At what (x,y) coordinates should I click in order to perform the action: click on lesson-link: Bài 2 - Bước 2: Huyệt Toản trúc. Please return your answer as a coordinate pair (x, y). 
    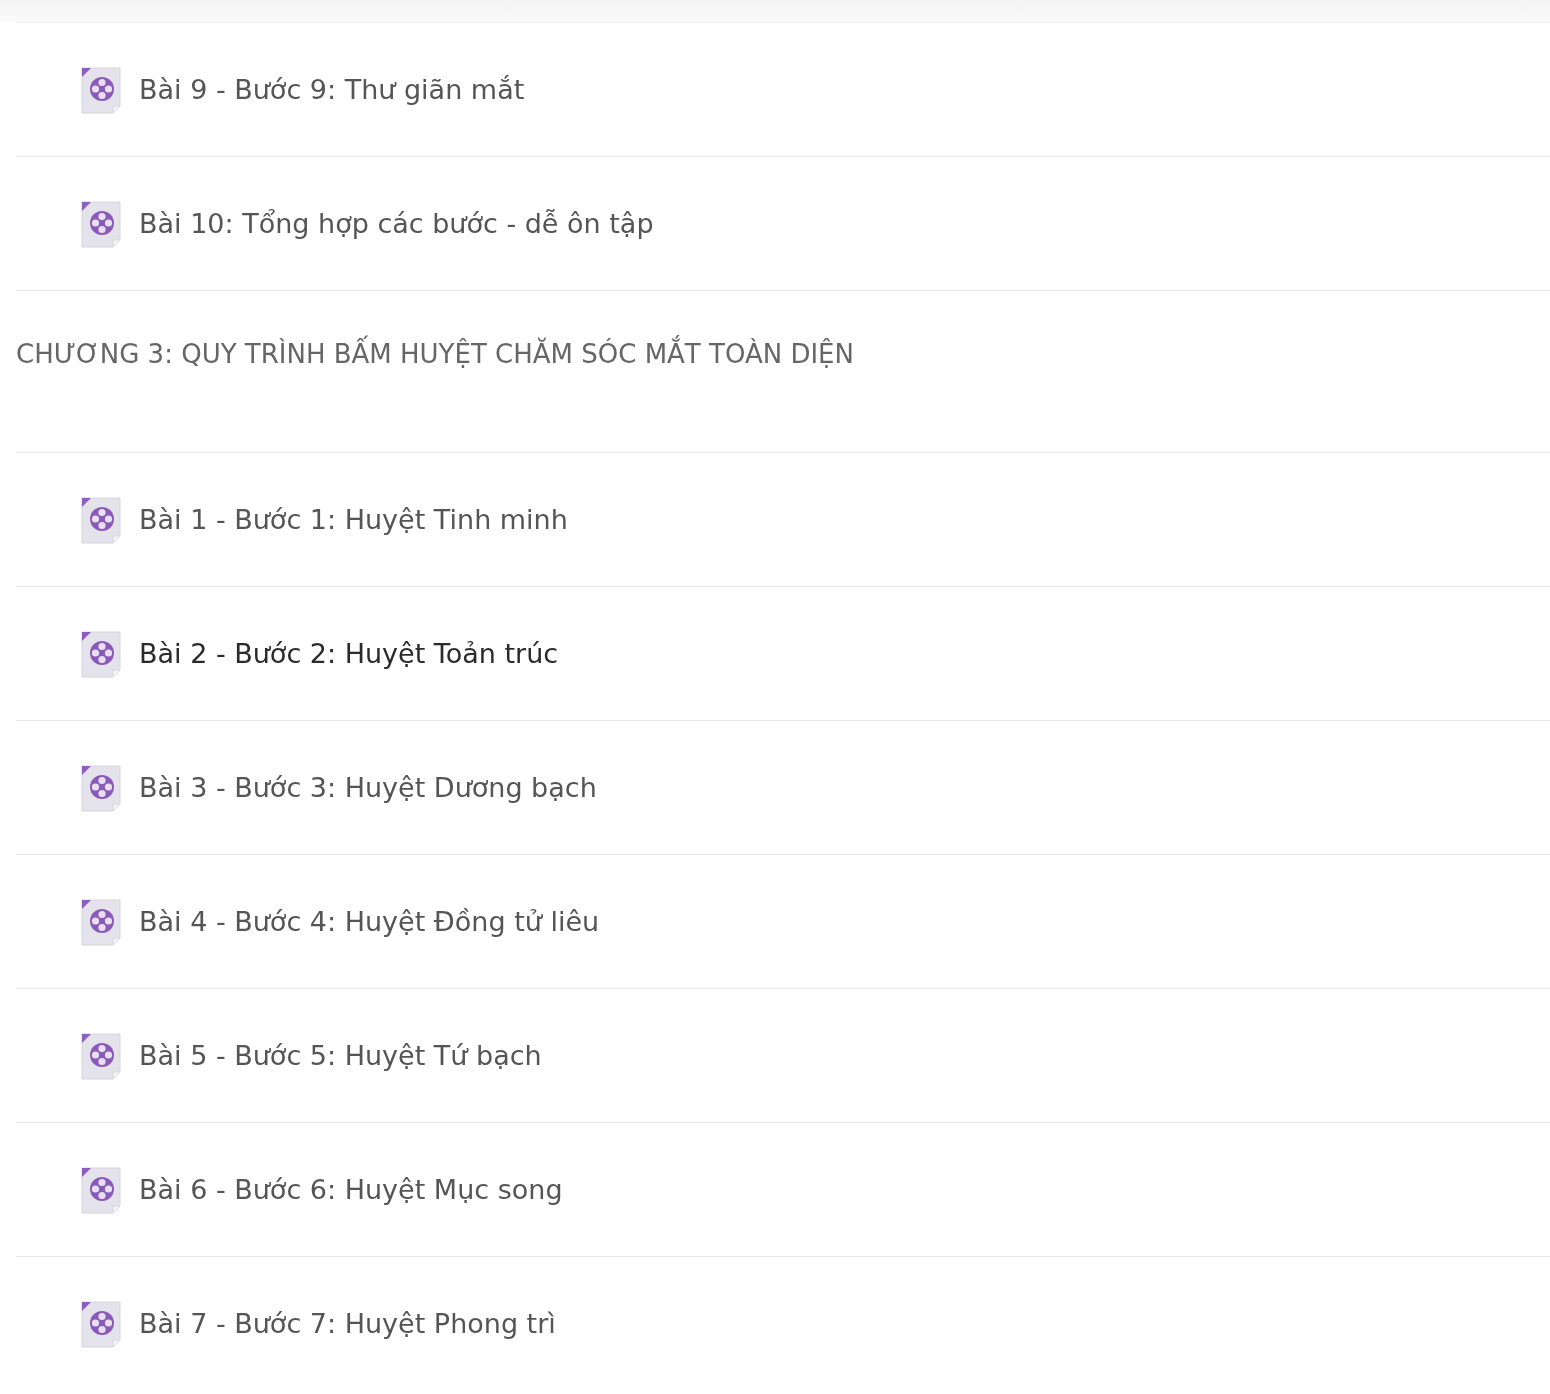
    Looking at the image, I should click on (349, 653).